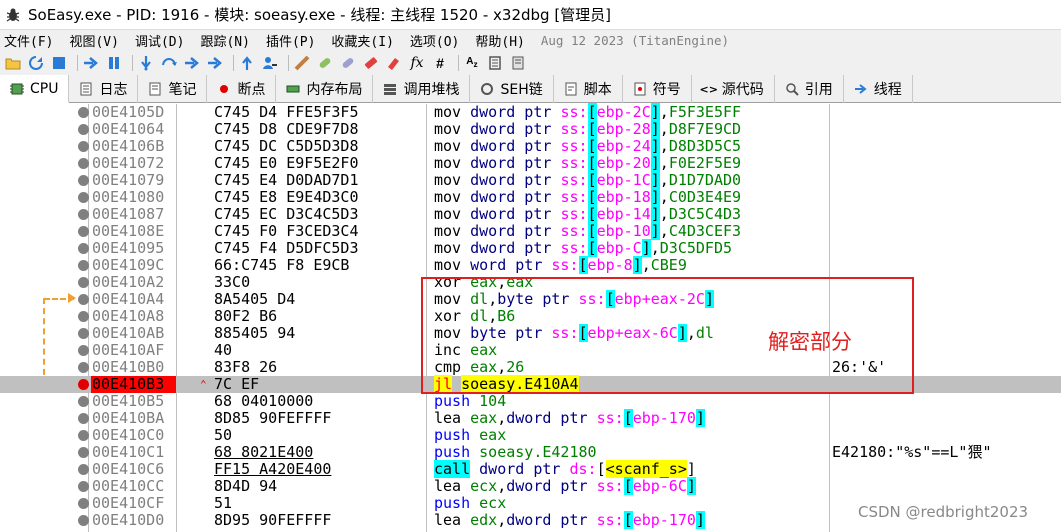 The height and width of the screenshot is (532, 1061). I want to click on threads-icon, so click(861, 89).